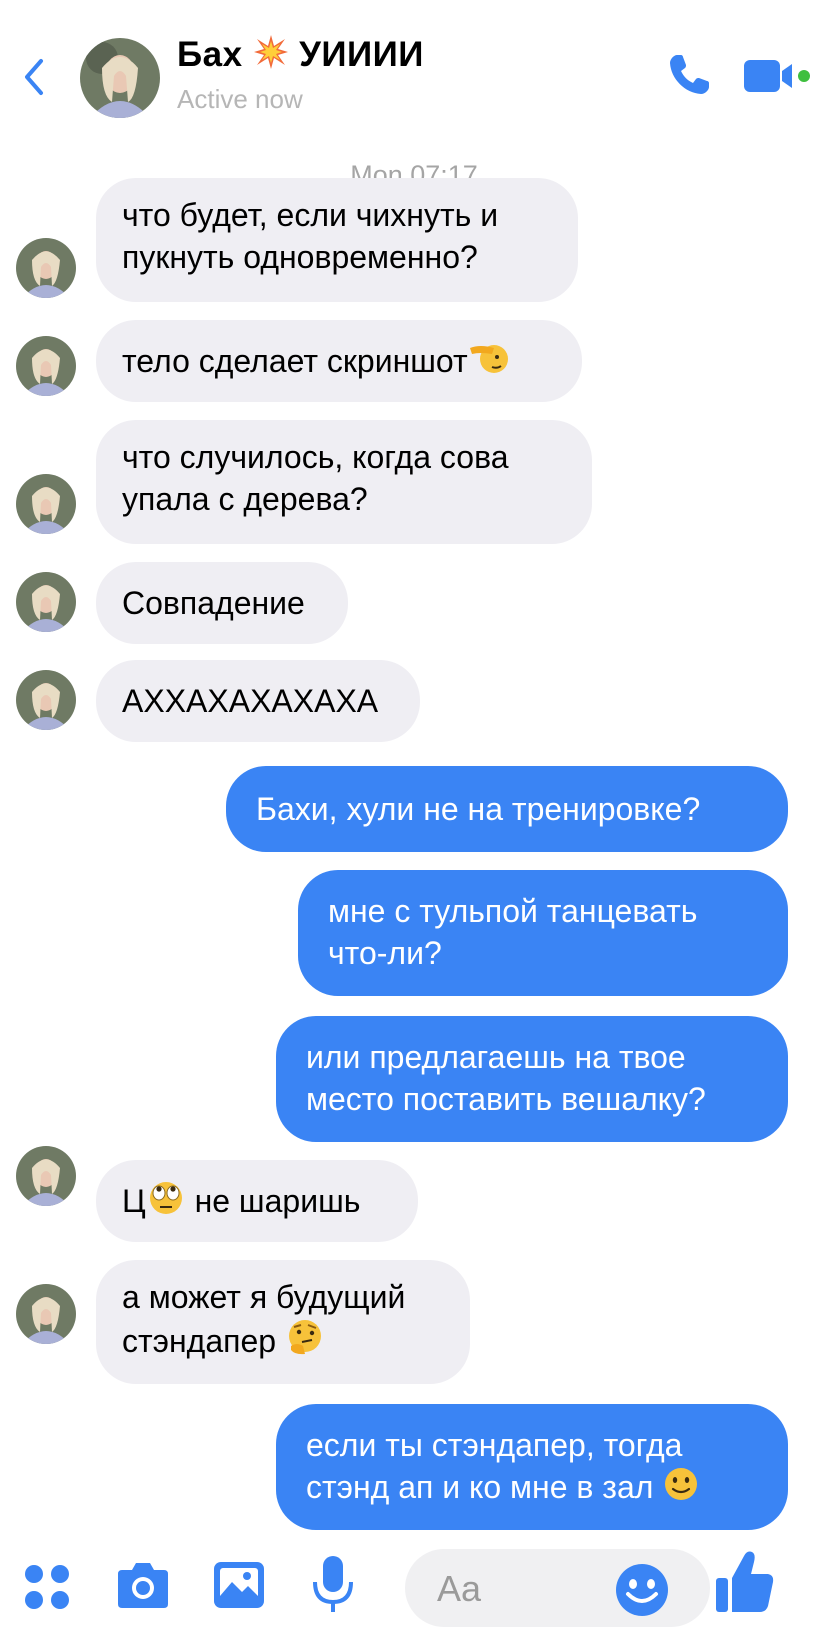 This screenshot has height=1644, width=828. I want to click on incoming-message: тело сделает скриншот, so click(339, 361).